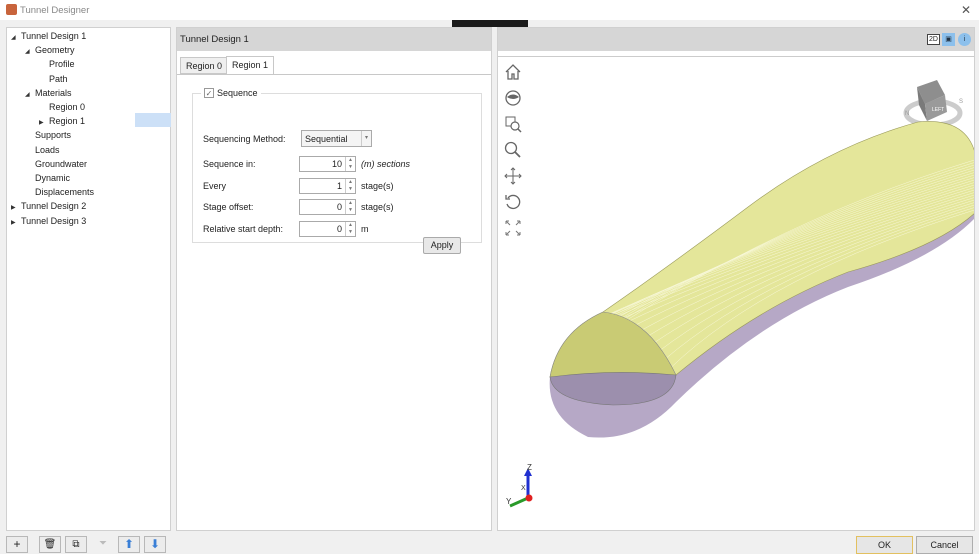 The image size is (979, 554). I want to click on tree-item-label: Tunnel Design 3, so click(54, 220).